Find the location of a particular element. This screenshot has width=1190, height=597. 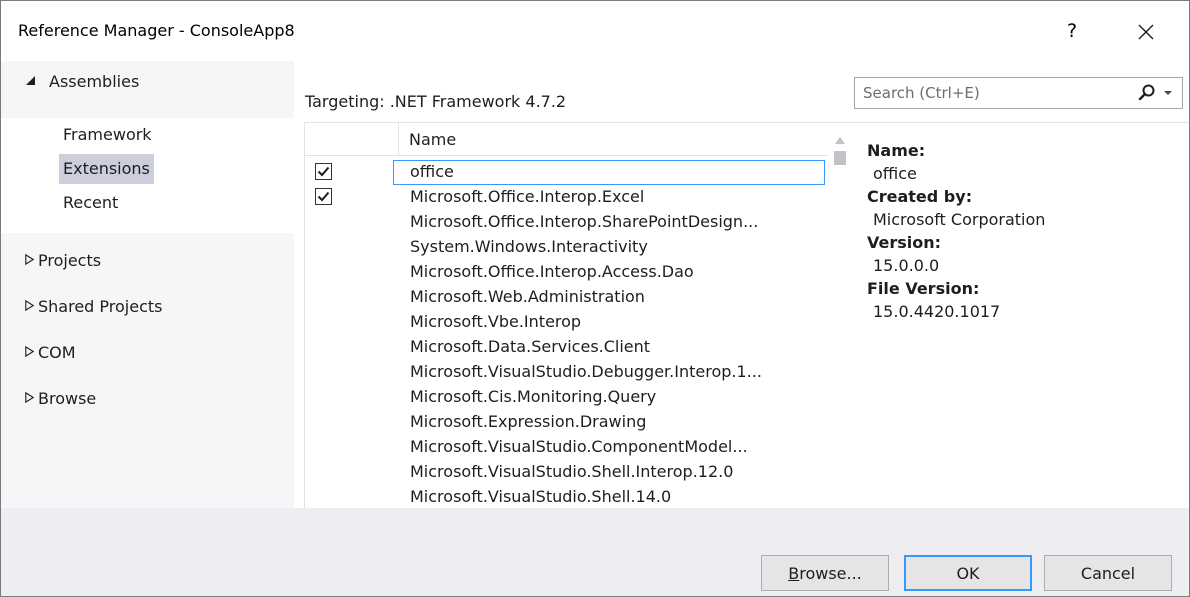

row-name: Microsoft.Web.Administration is located at coordinates (527, 296).